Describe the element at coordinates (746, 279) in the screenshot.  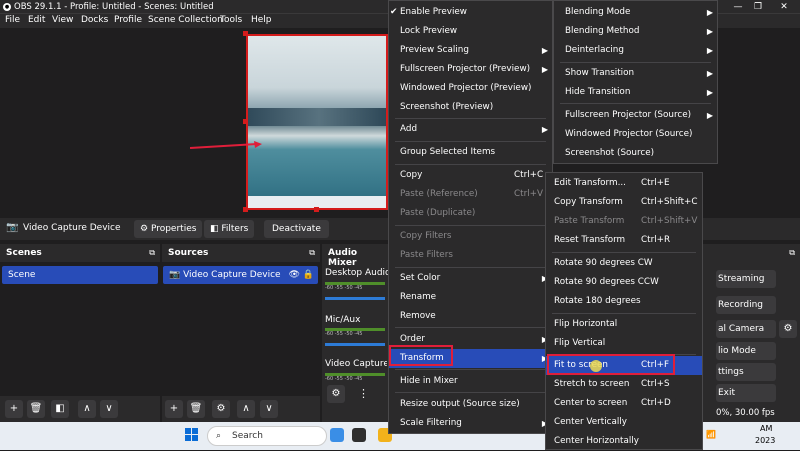
I see `start-streaming-button: Streaming` at that location.